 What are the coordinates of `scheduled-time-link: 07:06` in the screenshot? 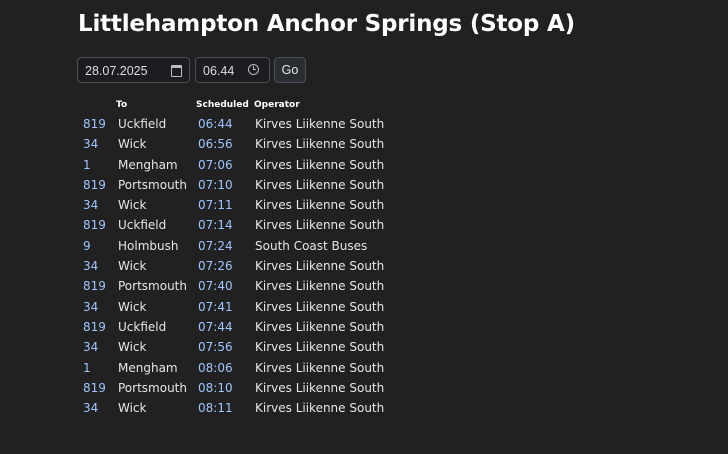 It's located at (215, 165).